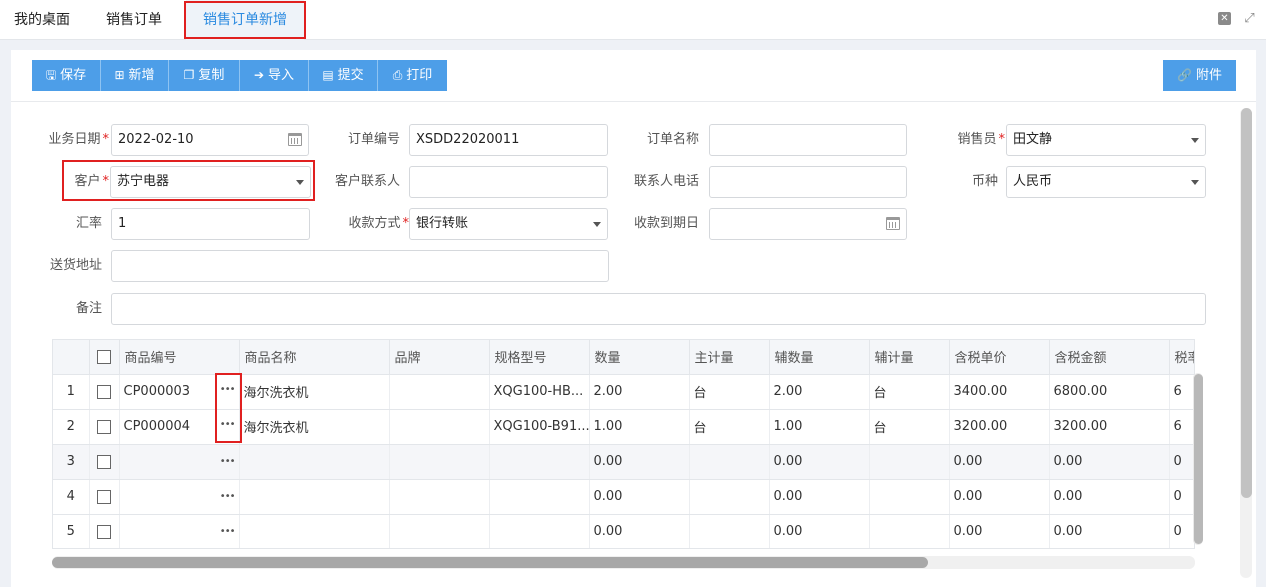 This screenshot has width=1266, height=587. What do you see at coordinates (1246, 303) in the screenshot?
I see `page-vertical-scrollbar-thumb` at bounding box center [1246, 303].